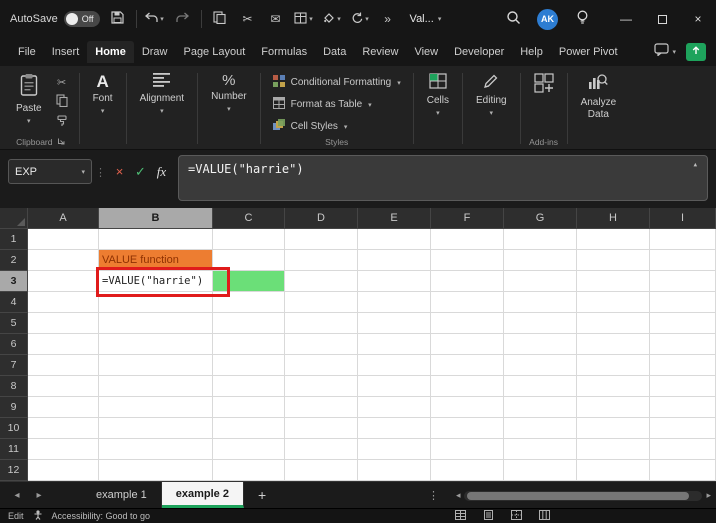 This screenshot has height=523, width=716. What do you see at coordinates (578, 495) in the screenshot?
I see `scrollbar-thumb` at bounding box center [578, 495].